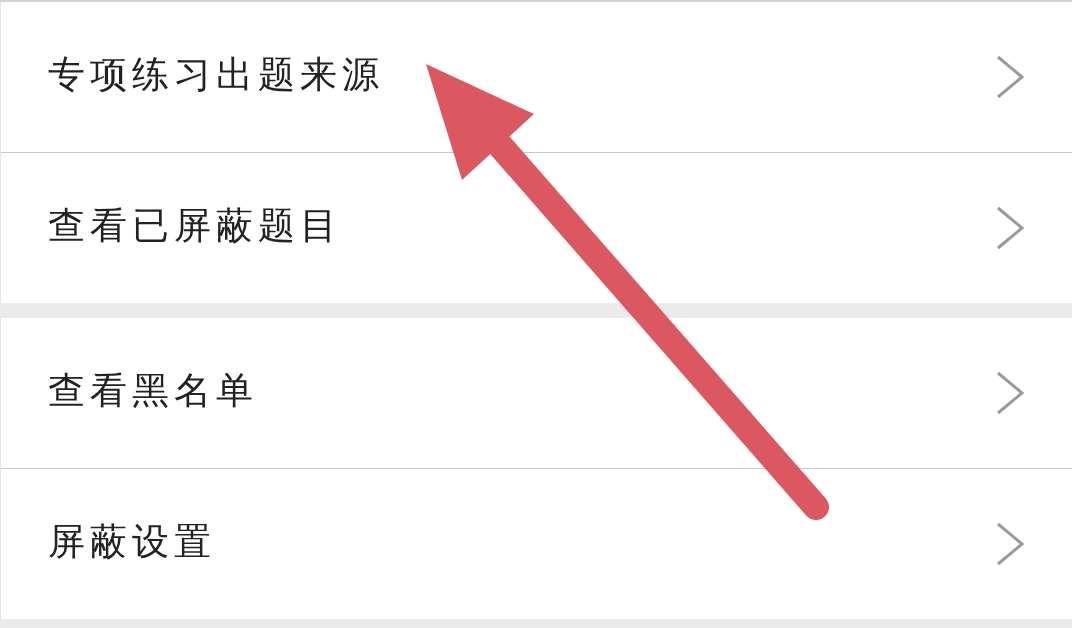 The height and width of the screenshot is (628, 1072). What do you see at coordinates (195, 226) in the screenshot?
I see `row-label: 查看已屏蔽题目` at bounding box center [195, 226].